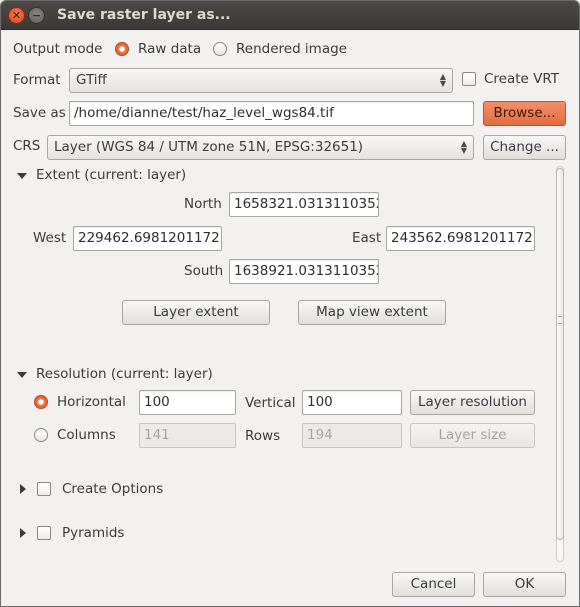 Image resolution: width=580 pixels, height=607 pixels. Describe the element at coordinates (352, 402) in the screenshot. I see `vertical-input: 100` at that location.